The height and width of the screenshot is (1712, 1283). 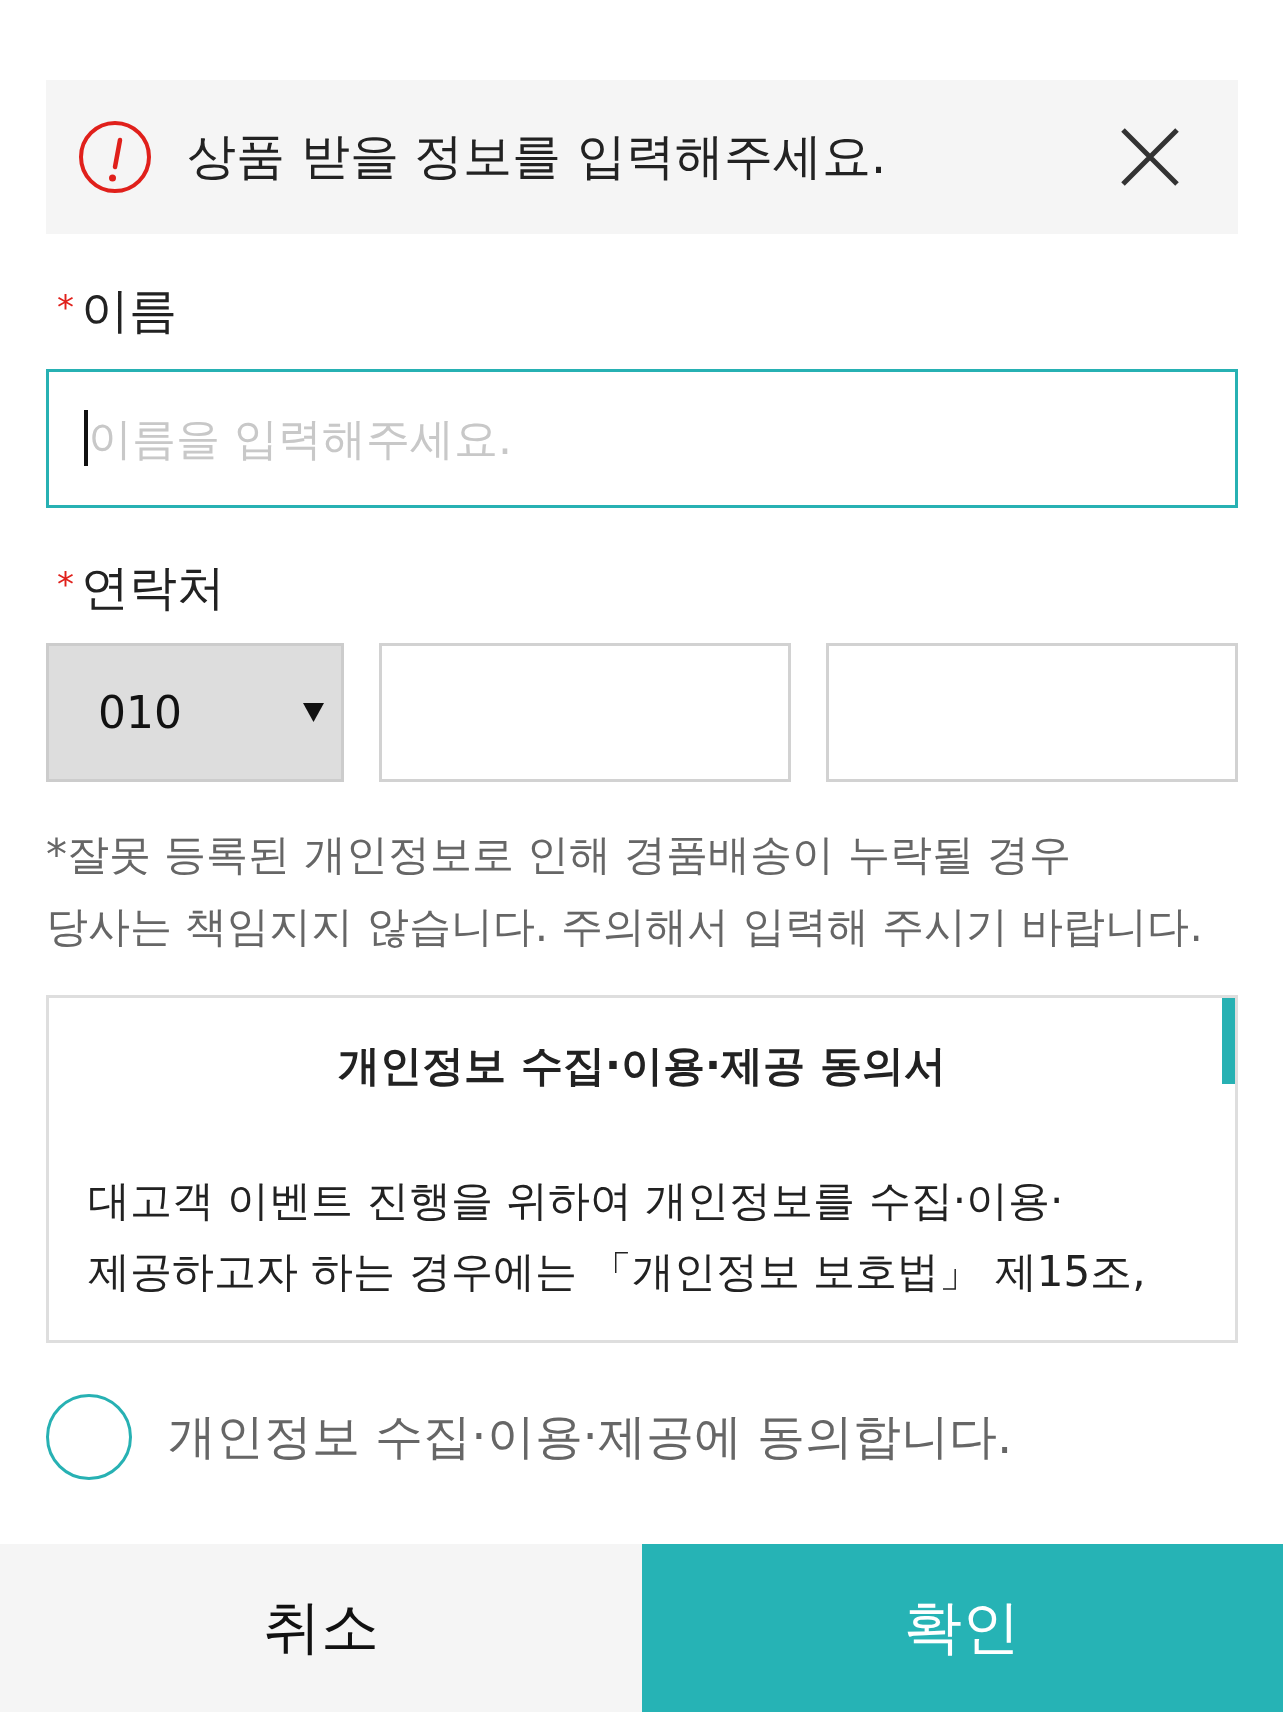 I want to click on close-icon, so click(x=1150, y=157).